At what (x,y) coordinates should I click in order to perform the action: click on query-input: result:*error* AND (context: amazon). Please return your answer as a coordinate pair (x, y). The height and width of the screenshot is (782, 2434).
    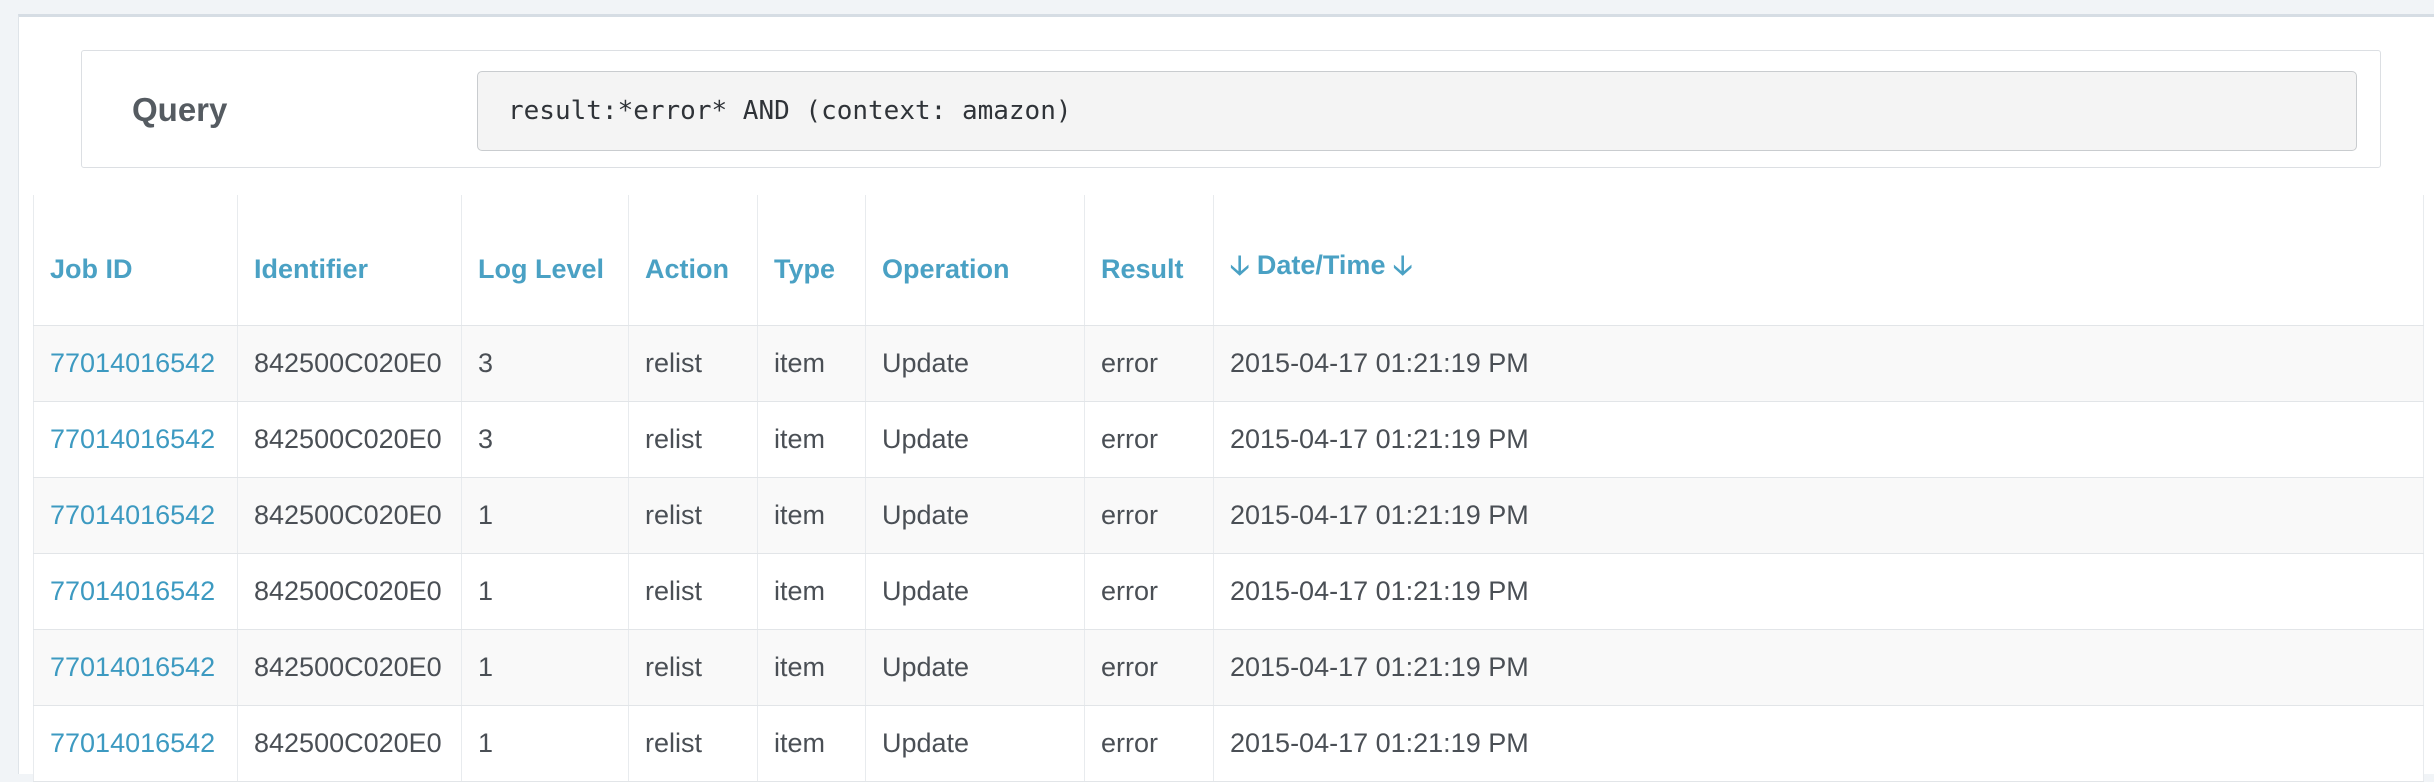
    Looking at the image, I should click on (1417, 111).